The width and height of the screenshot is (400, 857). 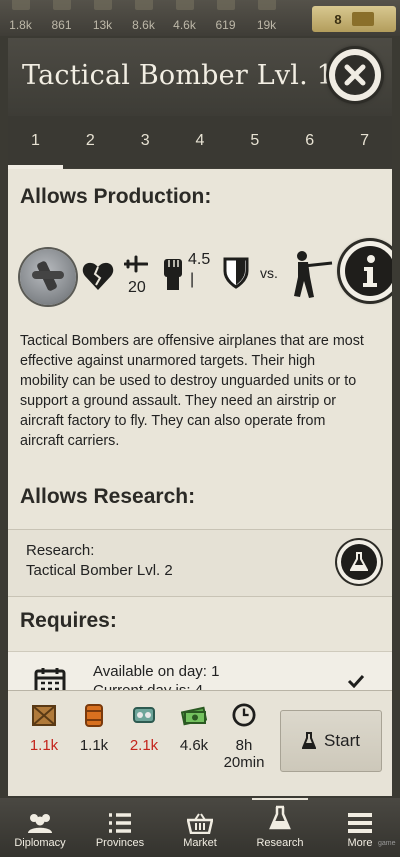 I want to click on rare-materials-icon, so click(x=226, y=5).